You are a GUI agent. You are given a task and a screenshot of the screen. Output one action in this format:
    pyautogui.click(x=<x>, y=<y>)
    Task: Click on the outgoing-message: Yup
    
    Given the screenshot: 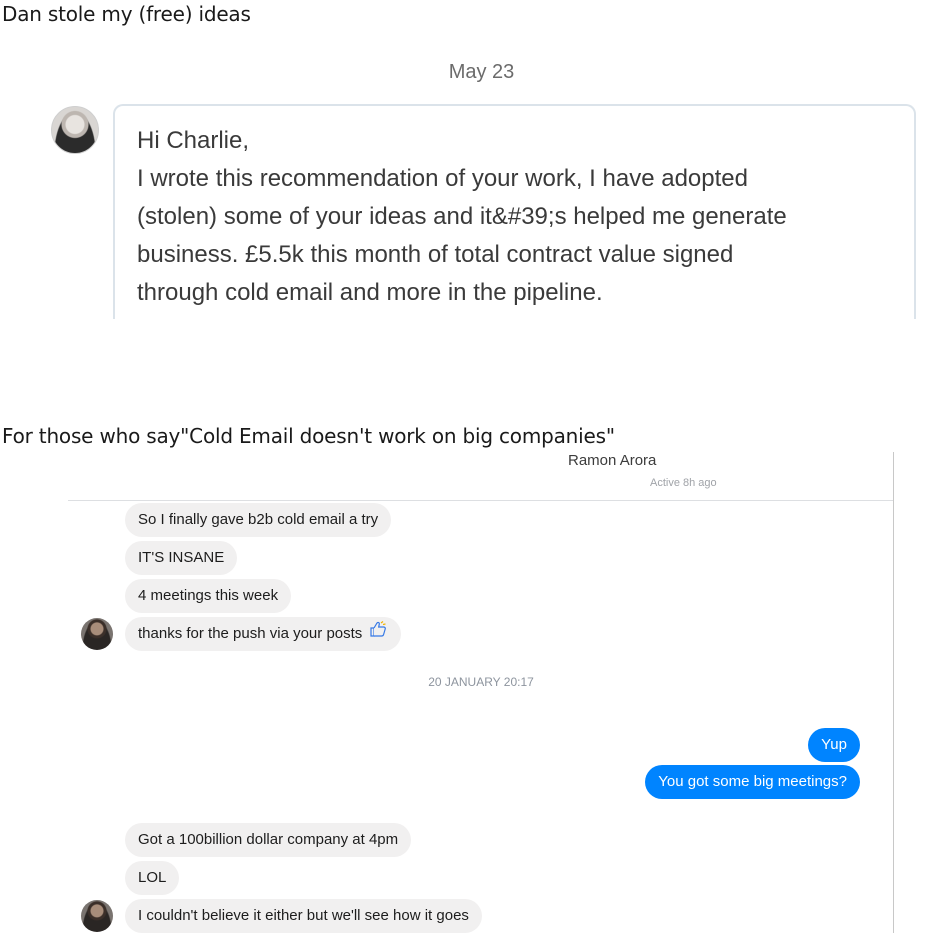 What is the action you would take?
    pyautogui.click(x=834, y=745)
    